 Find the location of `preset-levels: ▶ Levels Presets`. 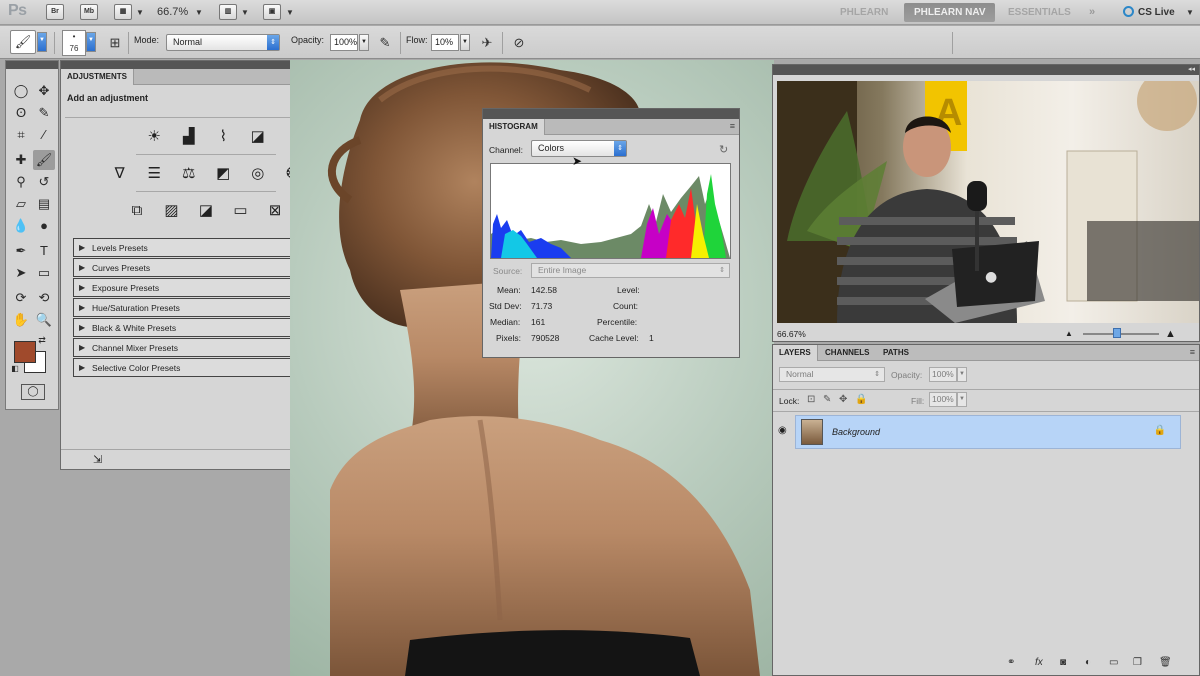

preset-levels: ▶ Levels Presets is located at coordinates (199, 247).